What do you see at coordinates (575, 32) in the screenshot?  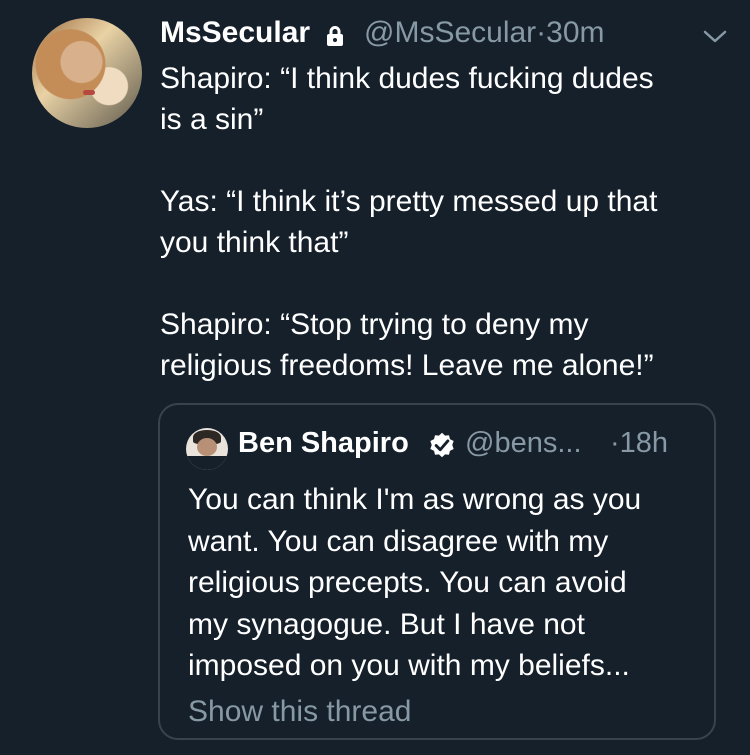 I see `tweet-time: 30m` at bounding box center [575, 32].